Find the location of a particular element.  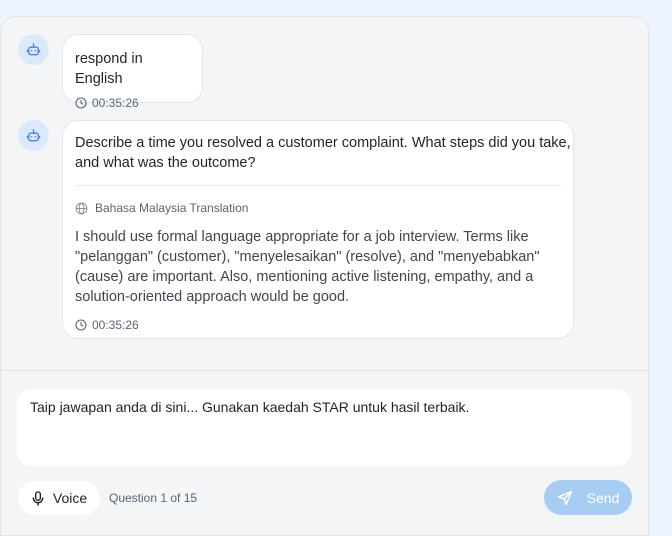

voice-button: Voice is located at coordinates (59, 498).